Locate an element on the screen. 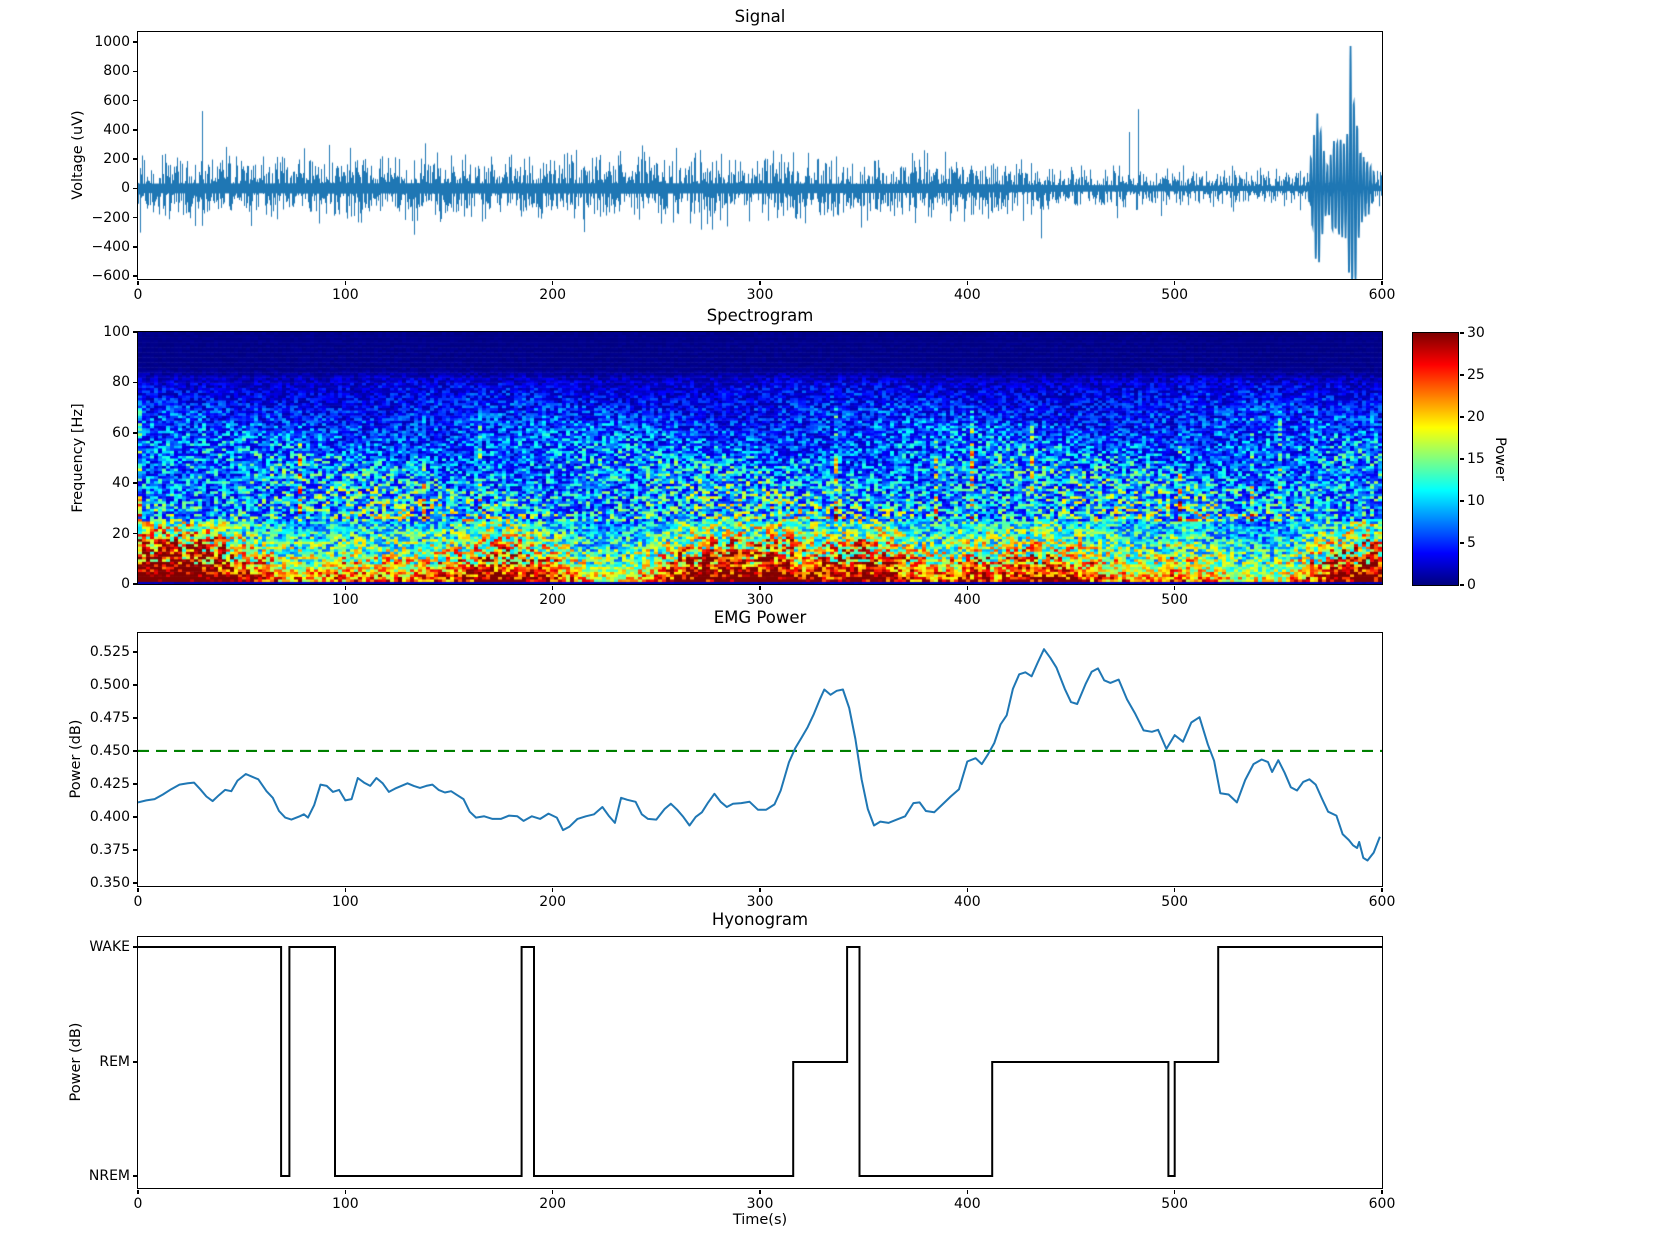 This screenshot has height=1240, width=1653. colorbar-tick-label: 20 is located at coordinates (1476, 417).